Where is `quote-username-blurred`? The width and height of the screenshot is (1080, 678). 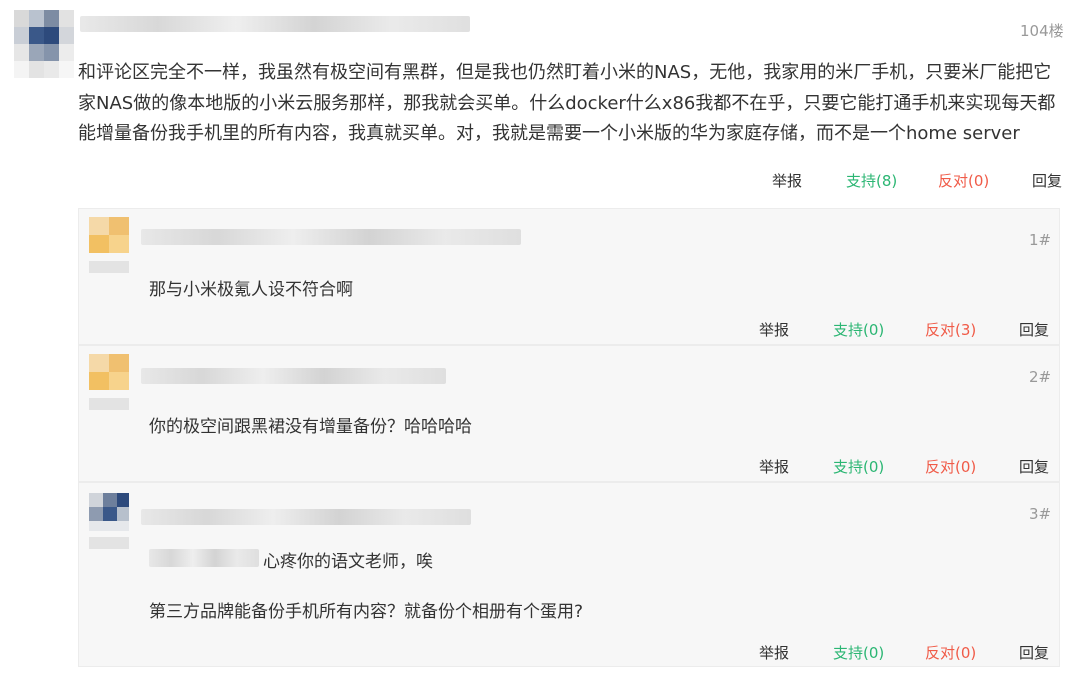 quote-username-blurred is located at coordinates (204, 558).